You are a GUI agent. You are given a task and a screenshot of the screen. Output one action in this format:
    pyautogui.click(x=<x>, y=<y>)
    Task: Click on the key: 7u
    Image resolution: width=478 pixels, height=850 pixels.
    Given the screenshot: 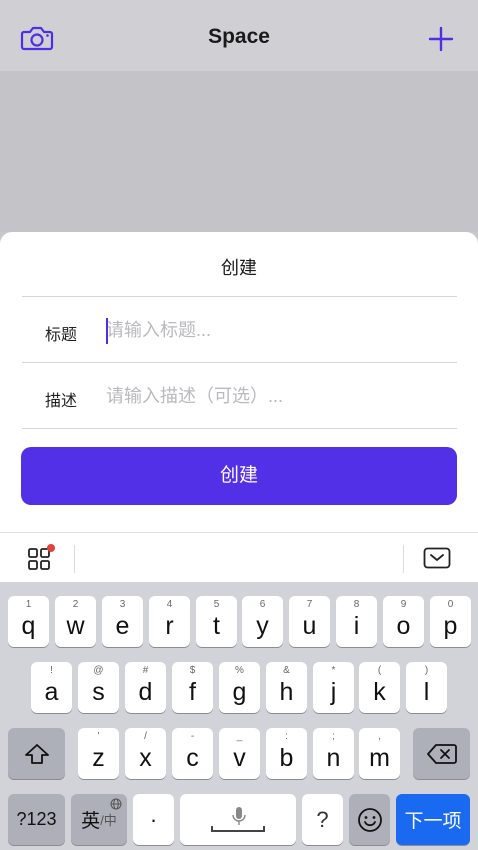 What is the action you would take?
    pyautogui.click(x=309, y=621)
    